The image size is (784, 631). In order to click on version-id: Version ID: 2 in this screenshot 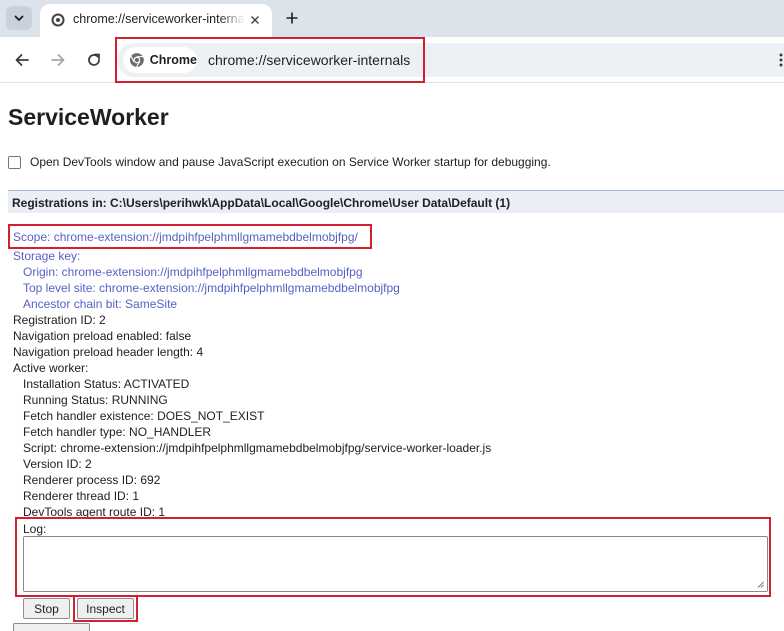, I will do `click(57, 464)`.